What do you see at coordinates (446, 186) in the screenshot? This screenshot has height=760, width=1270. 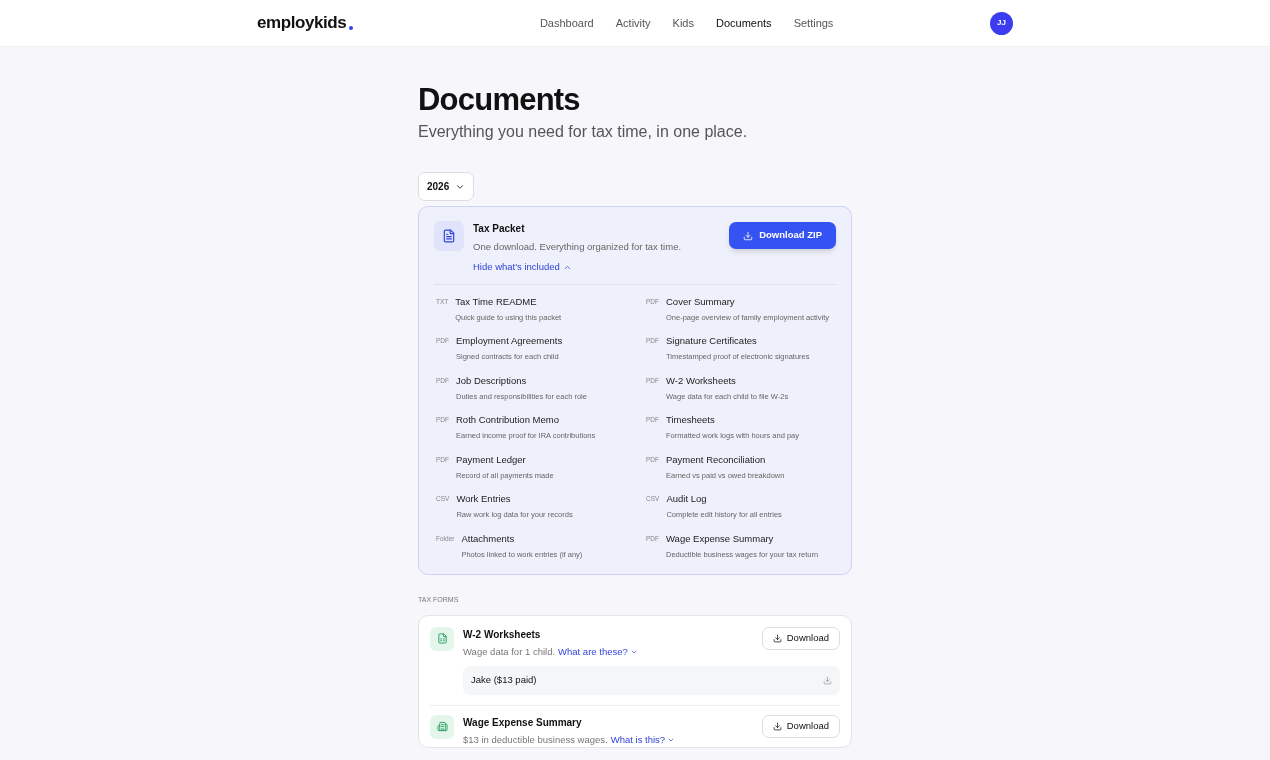 I see `year-dropdown: 2026` at bounding box center [446, 186].